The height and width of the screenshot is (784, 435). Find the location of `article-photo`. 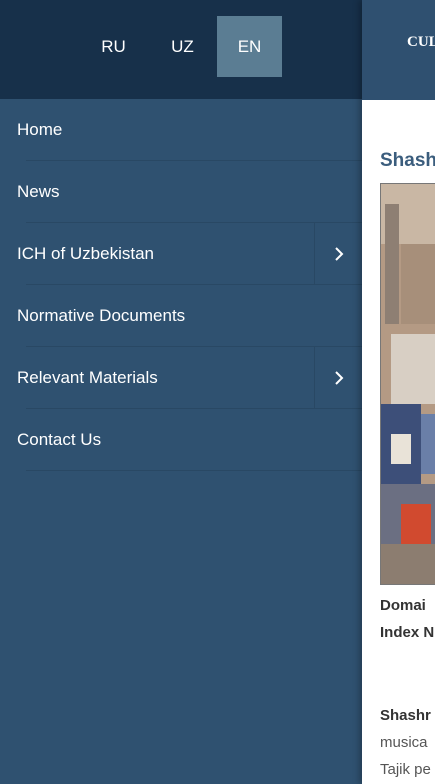

article-photo is located at coordinates (408, 384).